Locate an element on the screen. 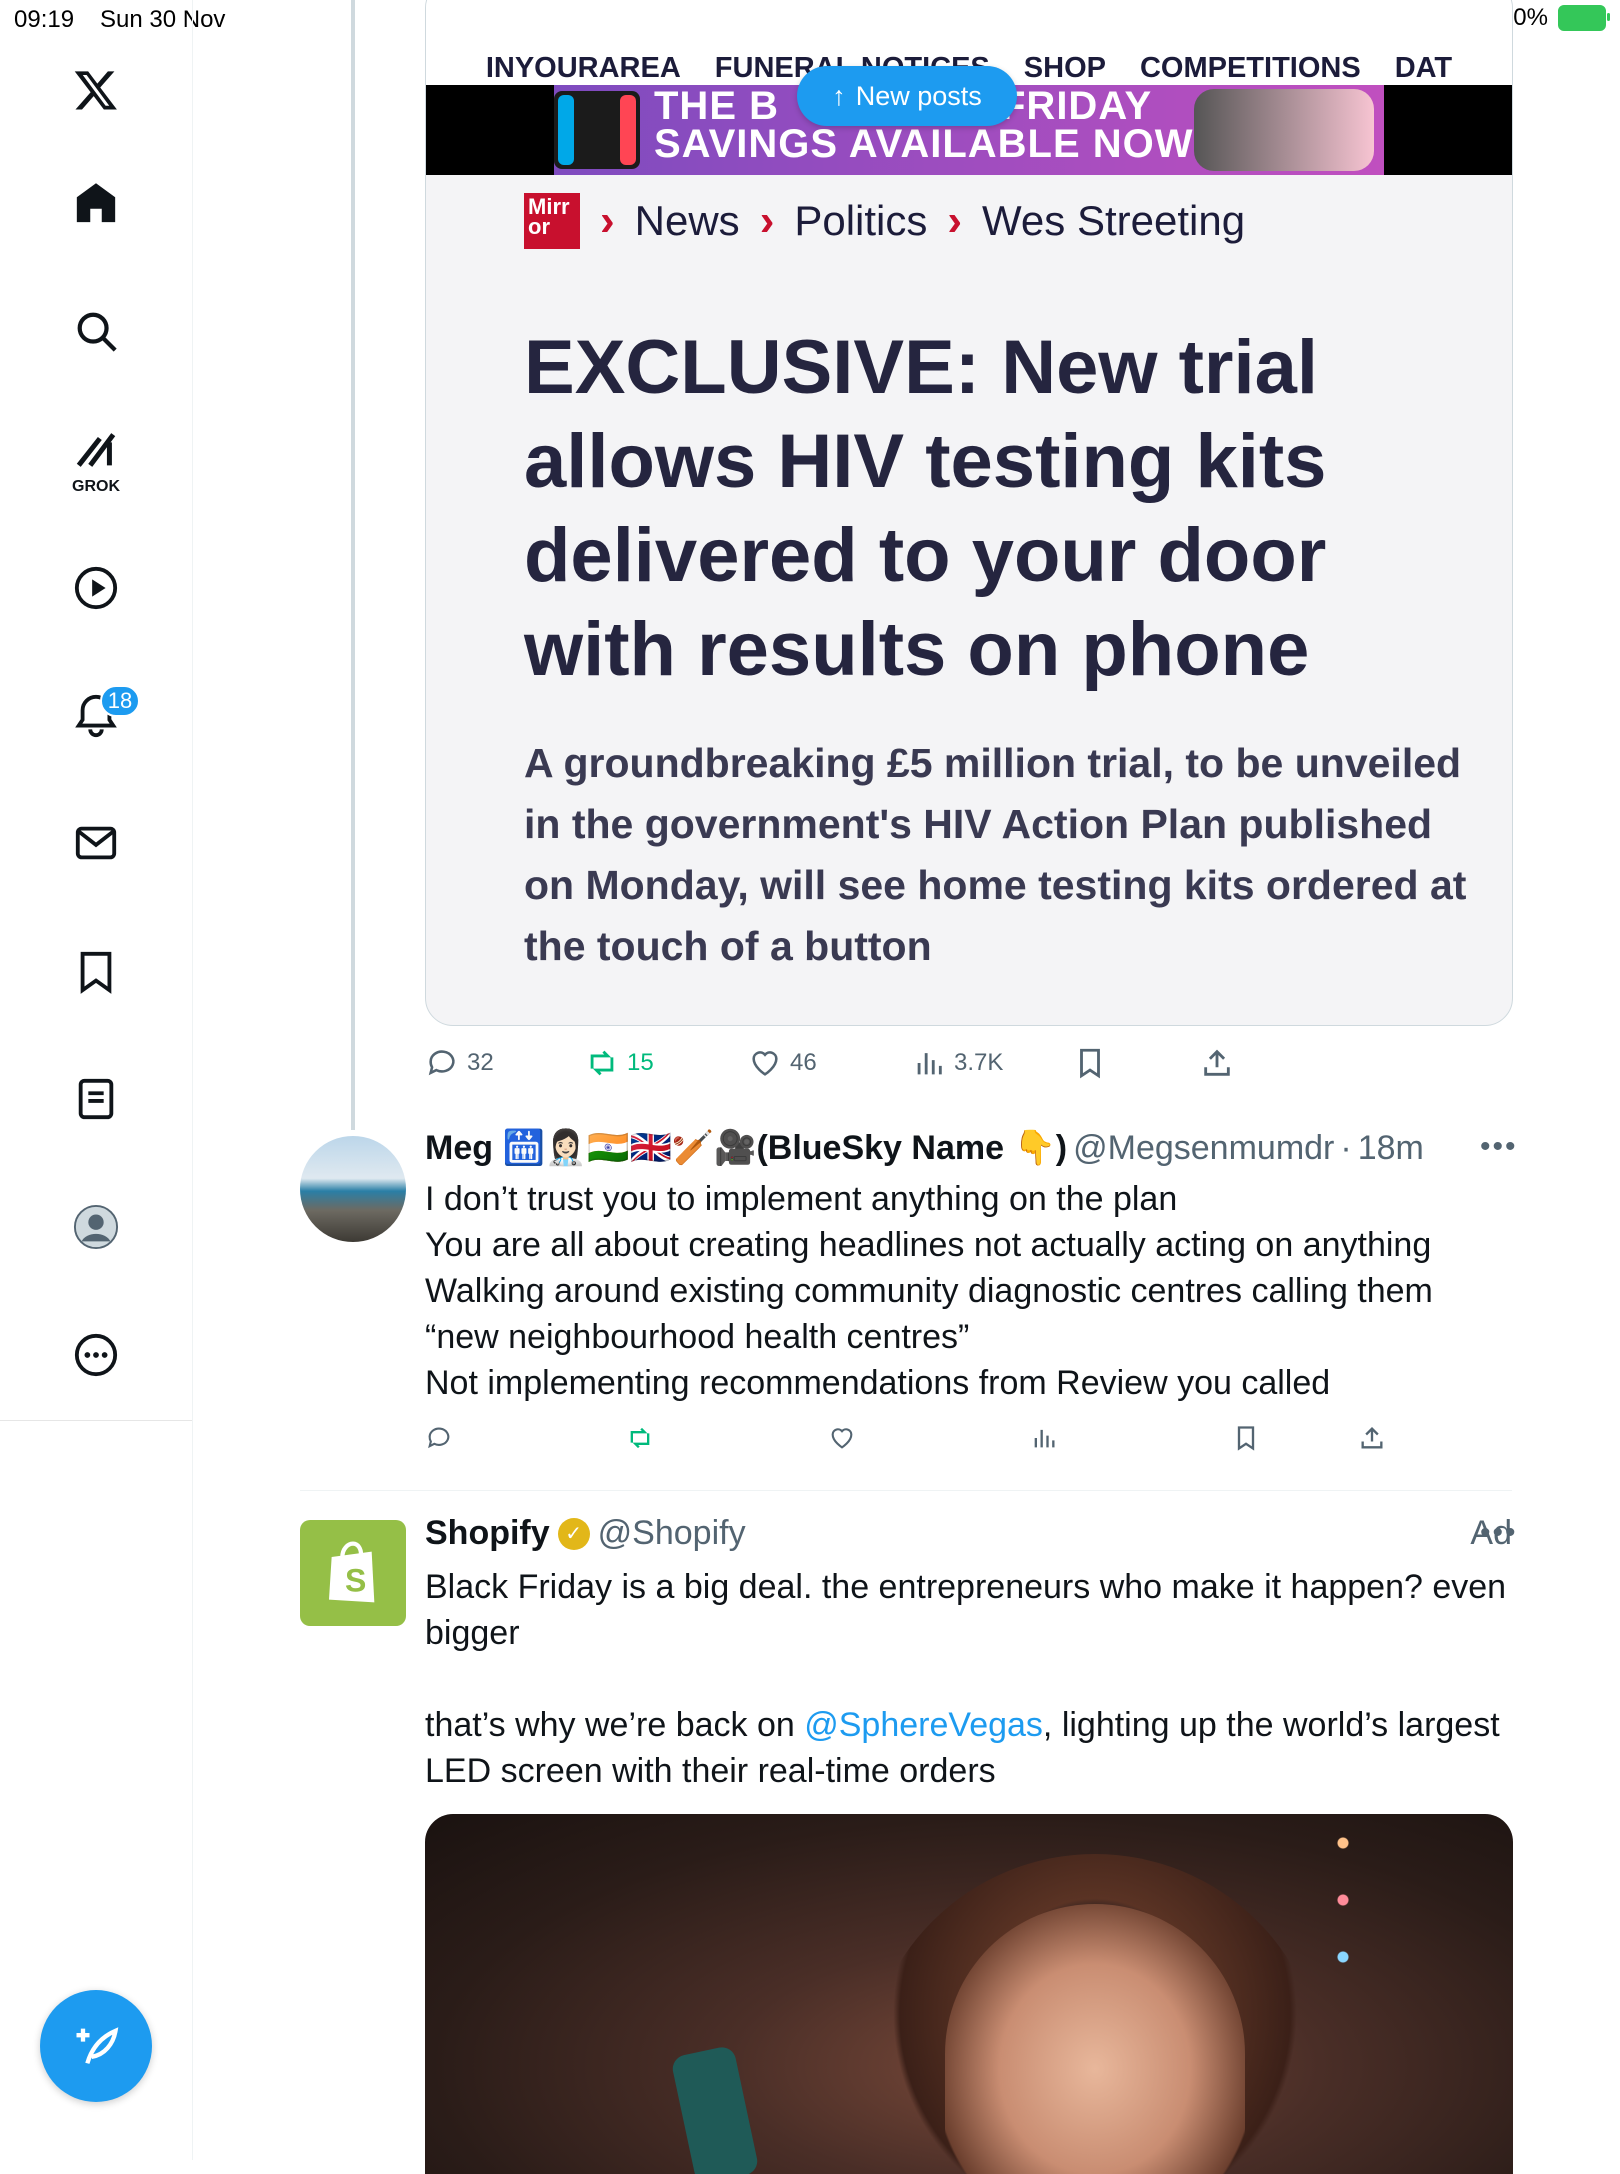 The width and height of the screenshot is (1620, 2174). sidebar-divider is located at coordinates (96, 1420).